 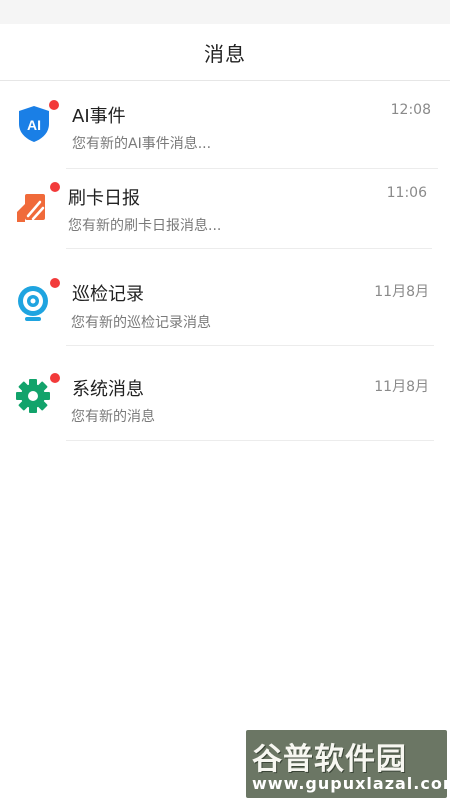 I want to click on message-preview: 您有新的消息, so click(x=113, y=417).